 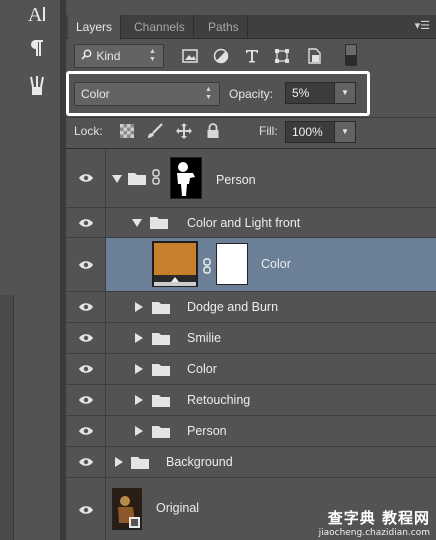 I want to click on layer-row-color-group: Color, so click(x=251, y=369).